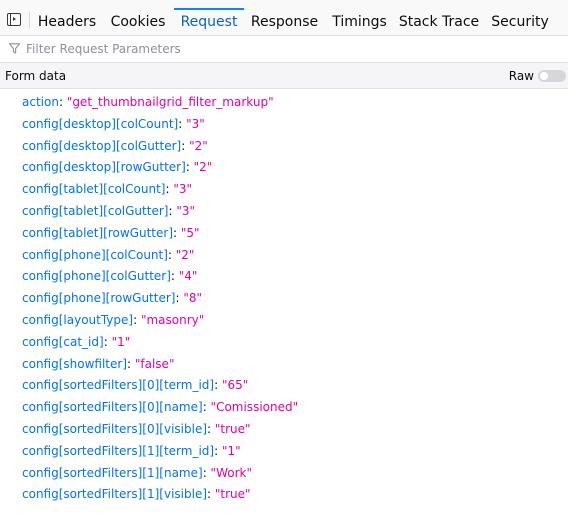 The height and width of the screenshot is (528, 568). I want to click on param-row: config[desktop][rowGutter]: "2", so click(160, 169).